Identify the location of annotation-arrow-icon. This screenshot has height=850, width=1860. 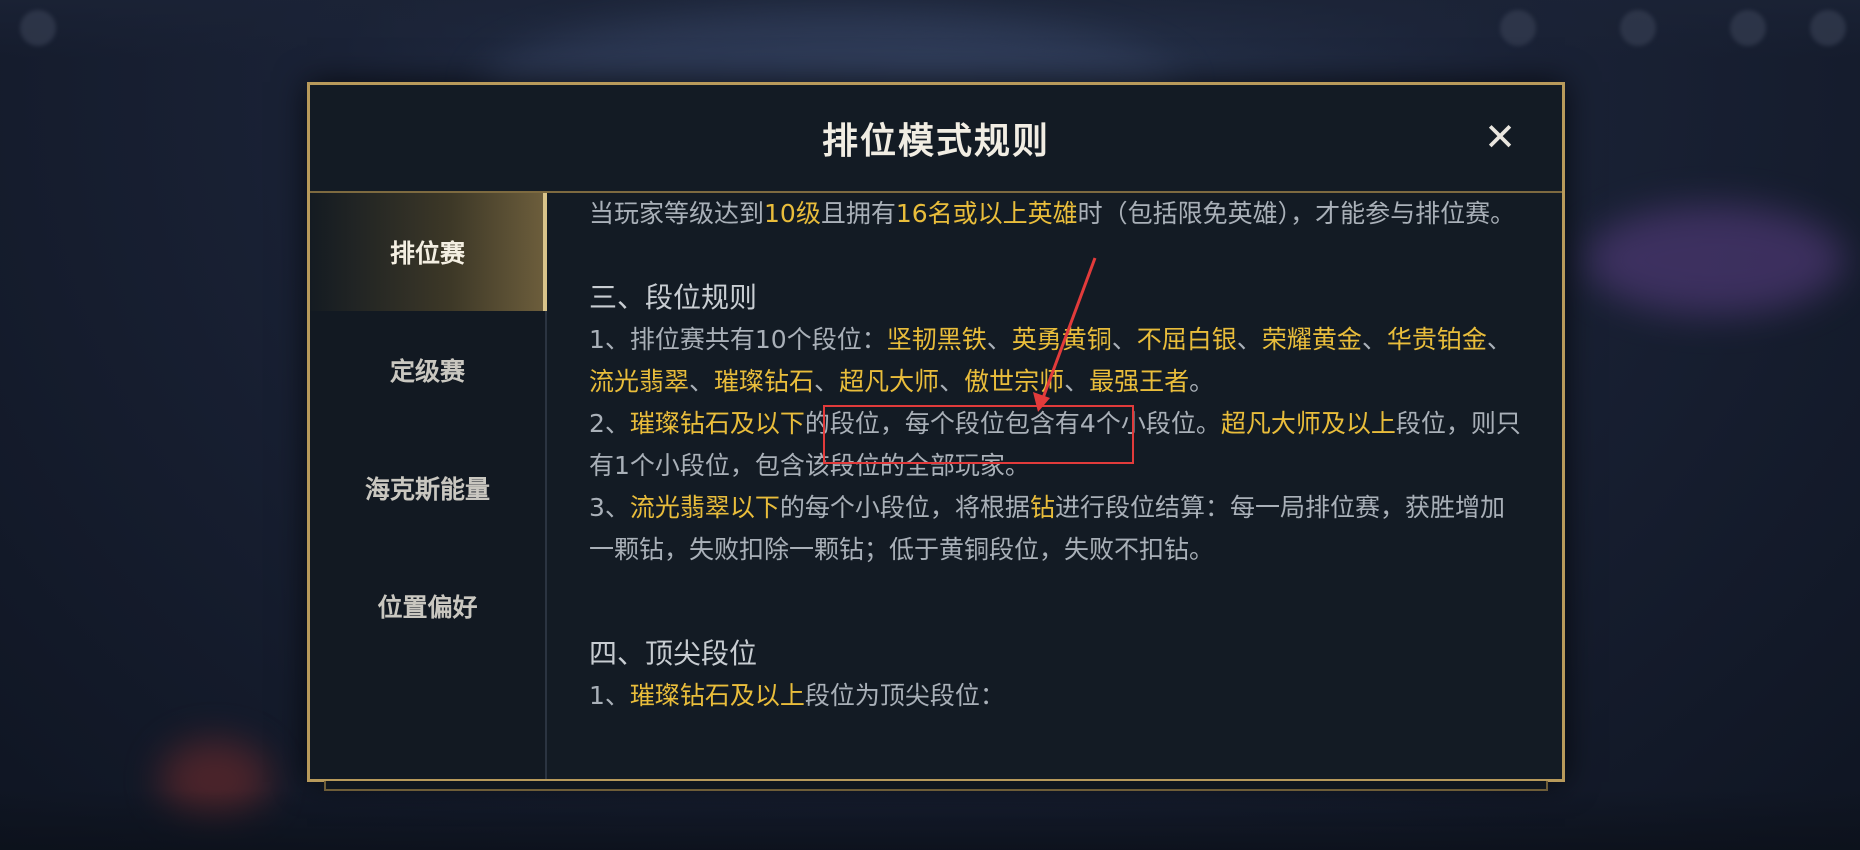
(1065, 334).